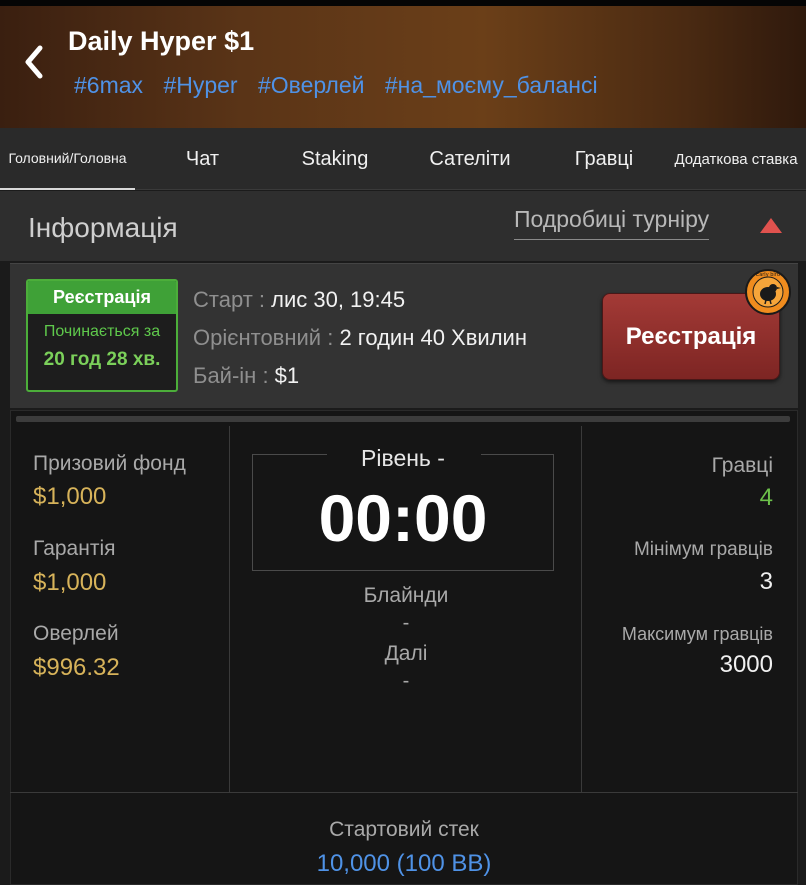 The width and height of the screenshot is (806, 885). Describe the element at coordinates (102, 359) in the screenshot. I see `starts-in-value: 20 год 28 хв.` at that location.